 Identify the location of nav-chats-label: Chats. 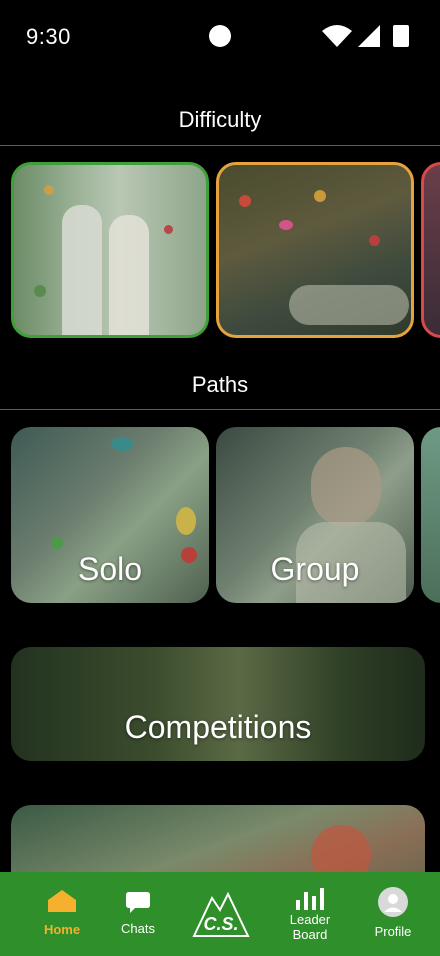
(138, 928).